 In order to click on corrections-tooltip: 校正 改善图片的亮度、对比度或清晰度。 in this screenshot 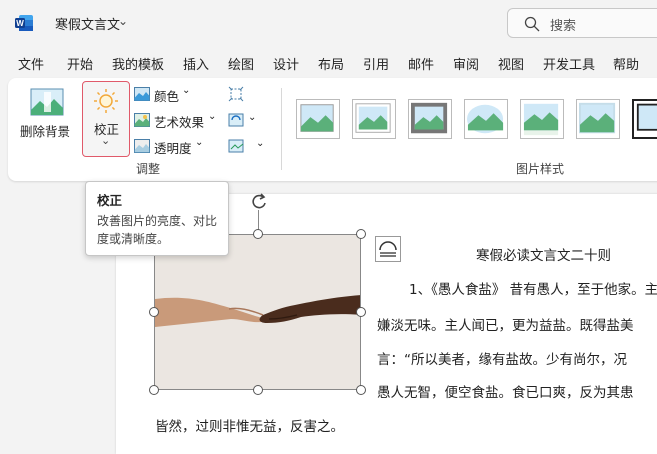, I will do `click(157, 218)`.